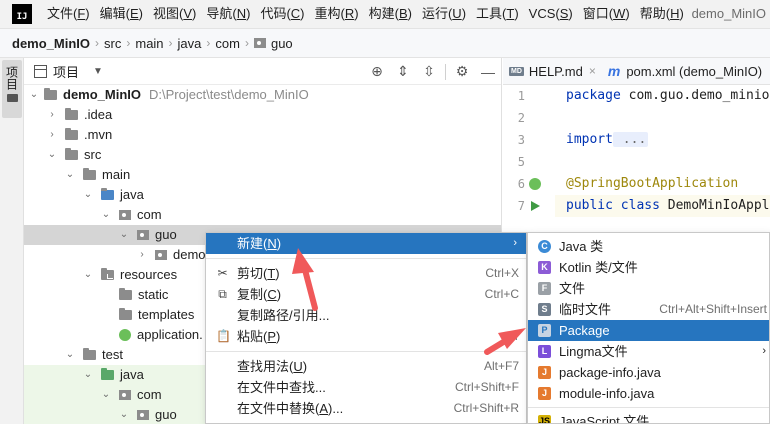  I want to click on line-number: 5, so click(521, 162).